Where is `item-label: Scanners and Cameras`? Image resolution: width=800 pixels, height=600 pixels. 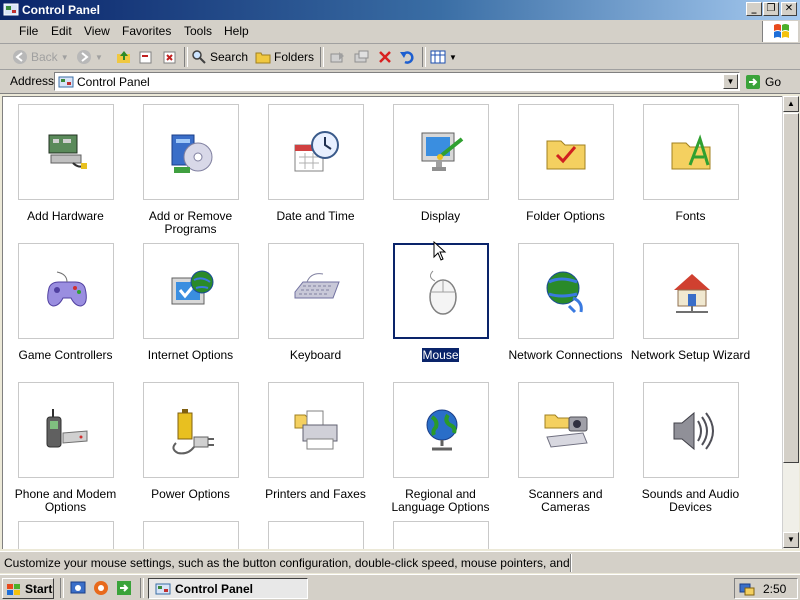
item-label: Scanners and Cameras is located at coordinates (565, 500).